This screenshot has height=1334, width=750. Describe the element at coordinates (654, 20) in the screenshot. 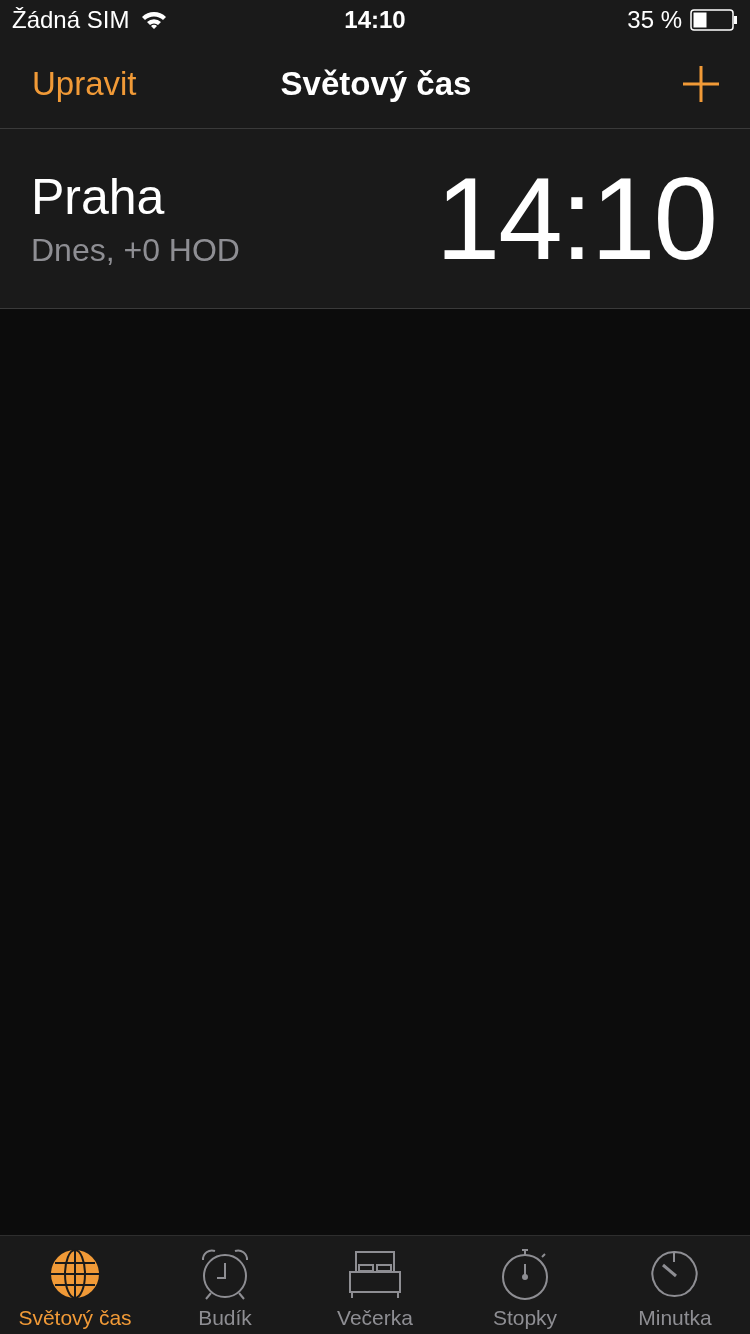

I see `battery-percent: 35 %` at that location.